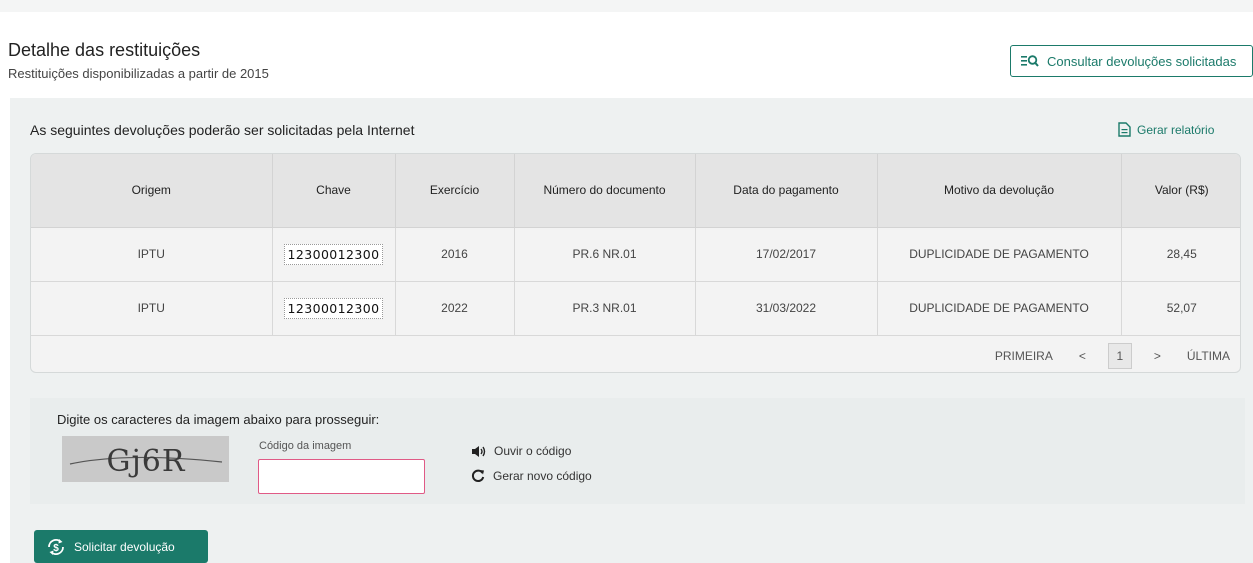 The width and height of the screenshot is (1253, 563). What do you see at coordinates (786, 191) in the screenshot?
I see `column-header: Data do pagamento` at bounding box center [786, 191].